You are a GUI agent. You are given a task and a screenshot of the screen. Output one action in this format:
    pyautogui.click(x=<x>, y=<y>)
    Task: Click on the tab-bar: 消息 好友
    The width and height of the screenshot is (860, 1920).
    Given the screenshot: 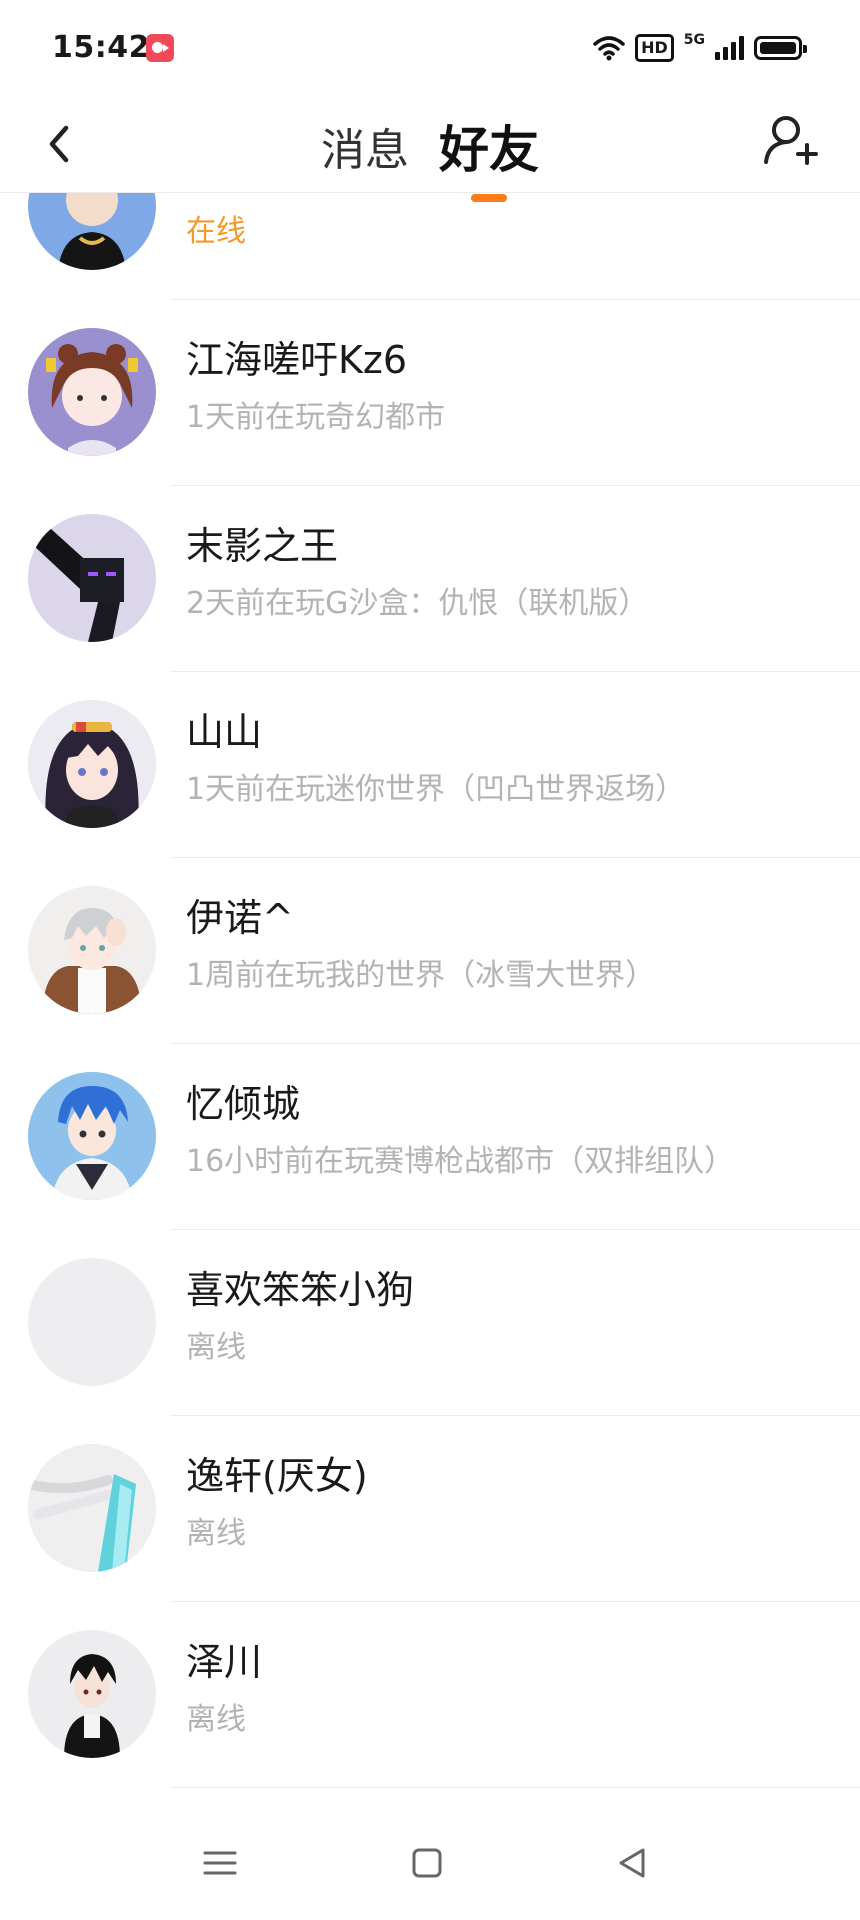 What is the action you would take?
    pyautogui.click(x=430, y=151)
    